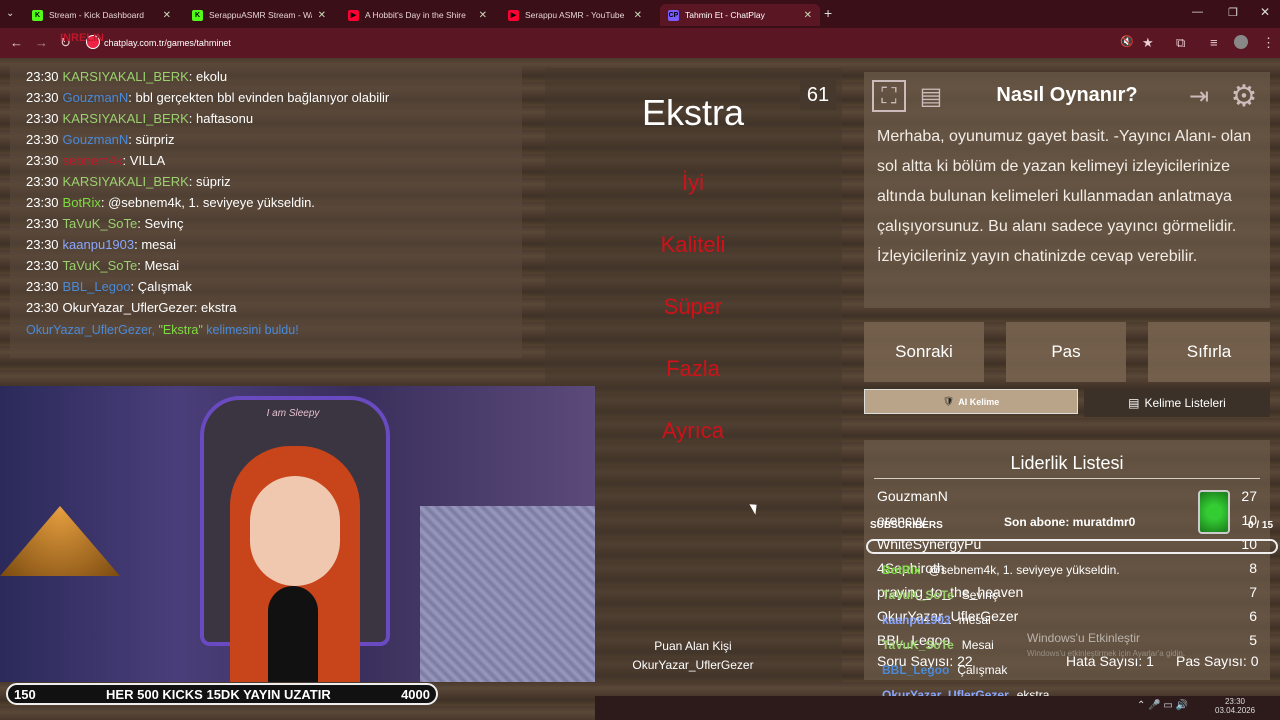 The image size is (1280, 720). I want to click on url-input: chatplay.com.tr/games/tahminet, so click(623, 43).